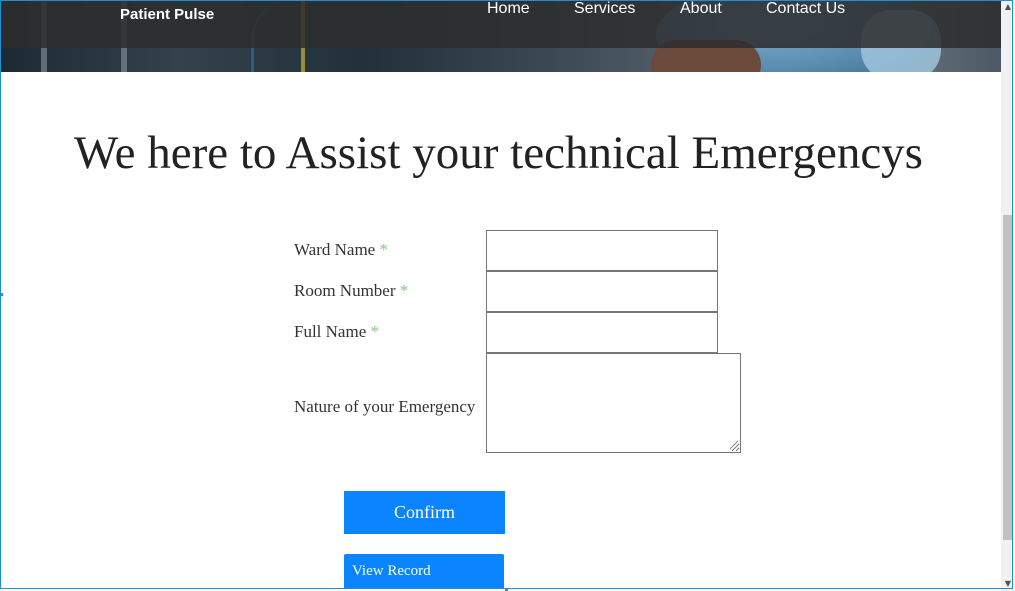  Describe the element at coordinates (805, 9) in the screenshot. I see `nav-contact-us: Contact Us` at that location.